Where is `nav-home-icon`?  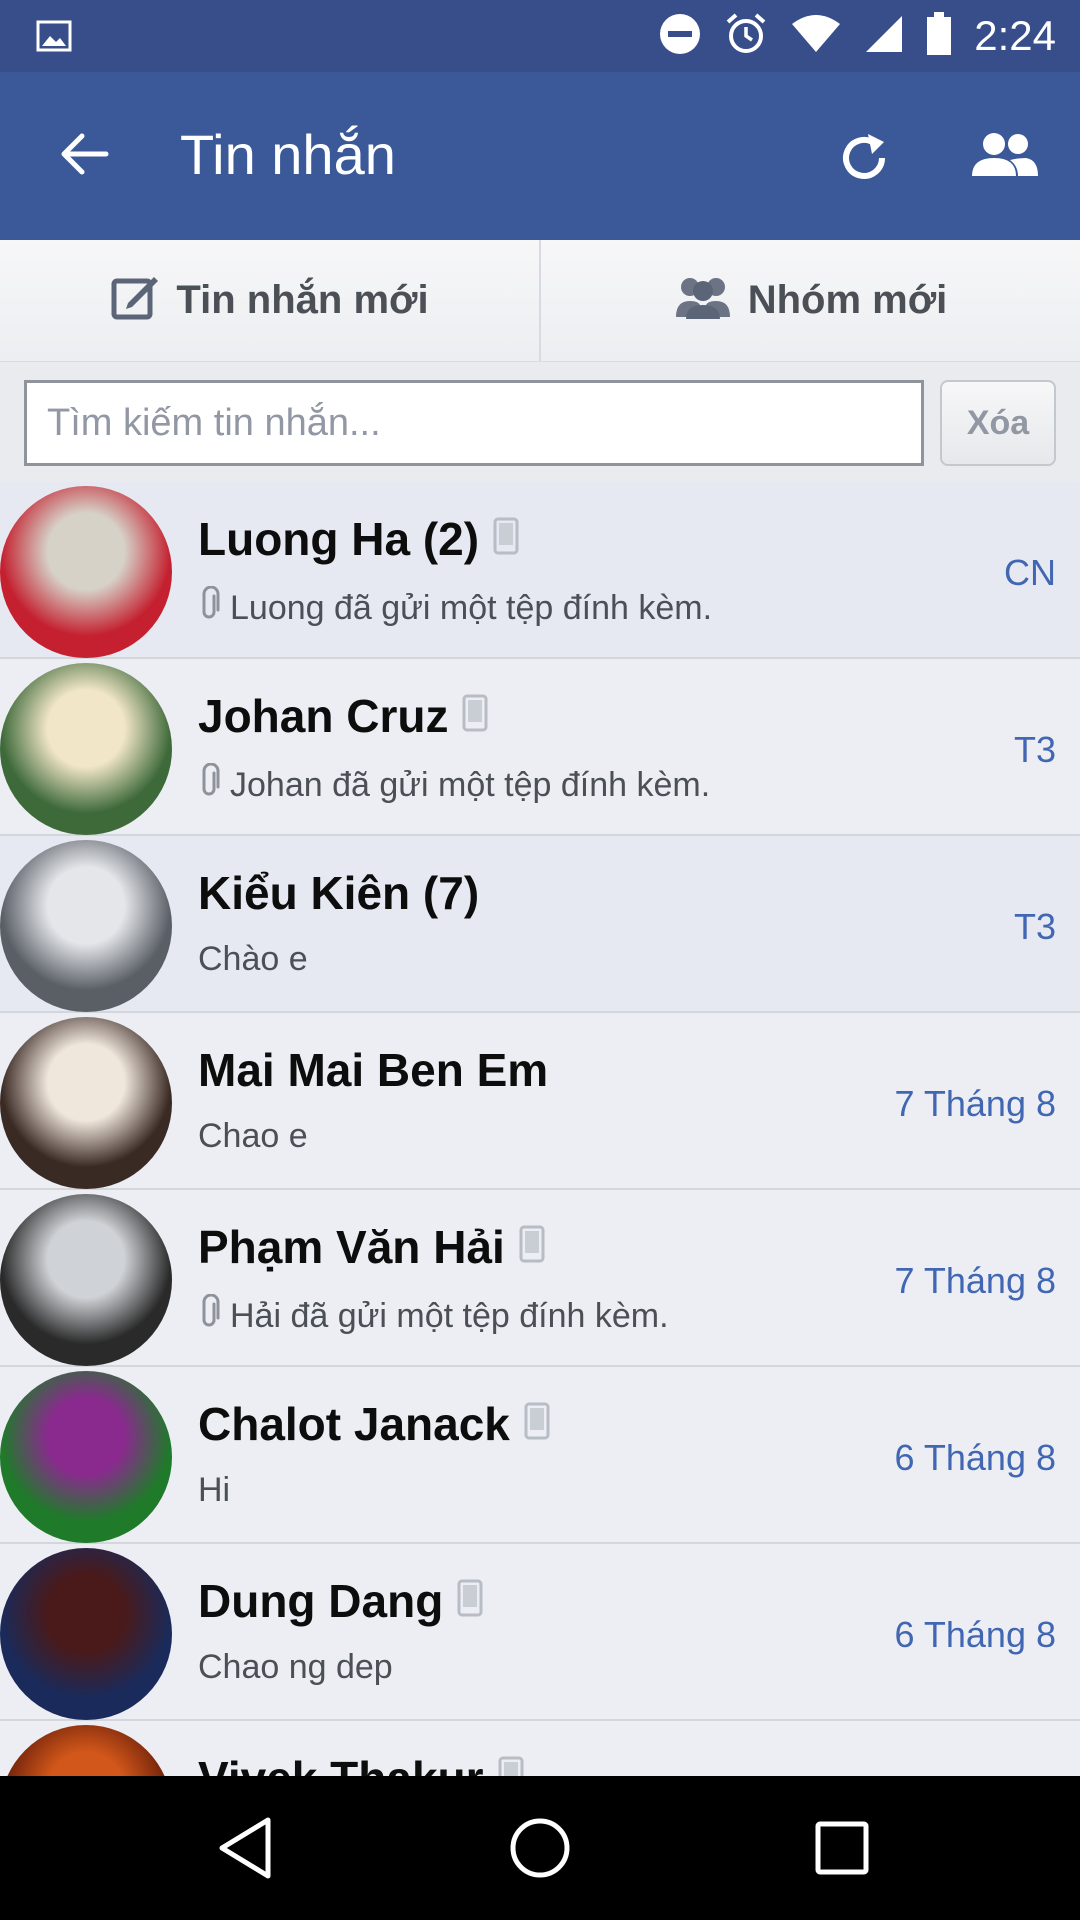 nav-home-icon is located at coordinates (540, 1850).